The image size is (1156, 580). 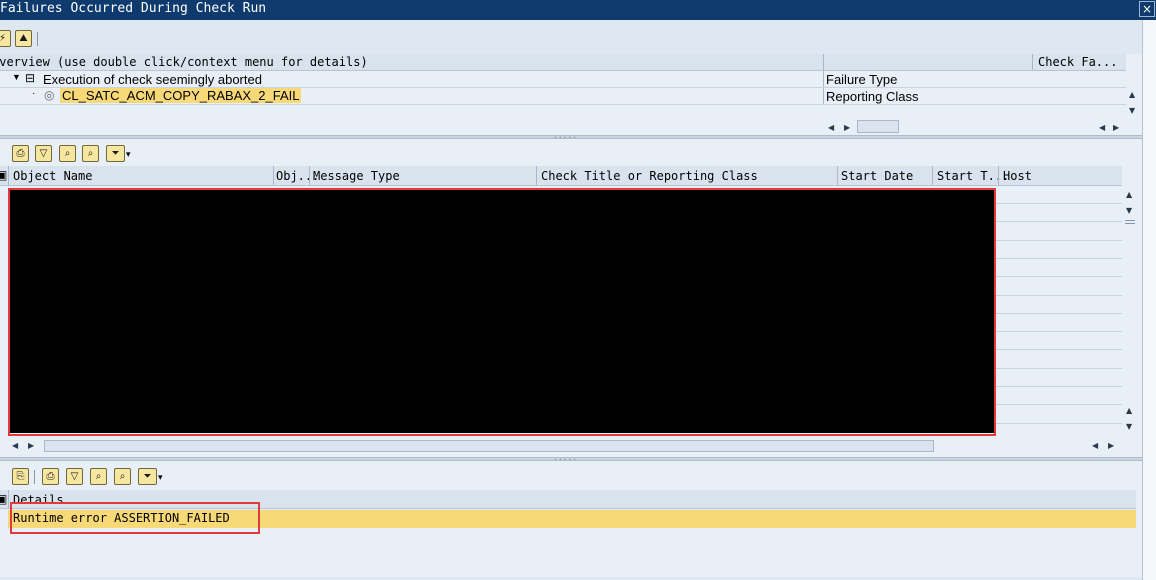 What do you see at coordinates (181, 95) in the screenshot?
I see `tree-node-label-selected: CL_SATC_ACM_COPY_RABAX_2_FAIL` at bounding box center [181, 95].